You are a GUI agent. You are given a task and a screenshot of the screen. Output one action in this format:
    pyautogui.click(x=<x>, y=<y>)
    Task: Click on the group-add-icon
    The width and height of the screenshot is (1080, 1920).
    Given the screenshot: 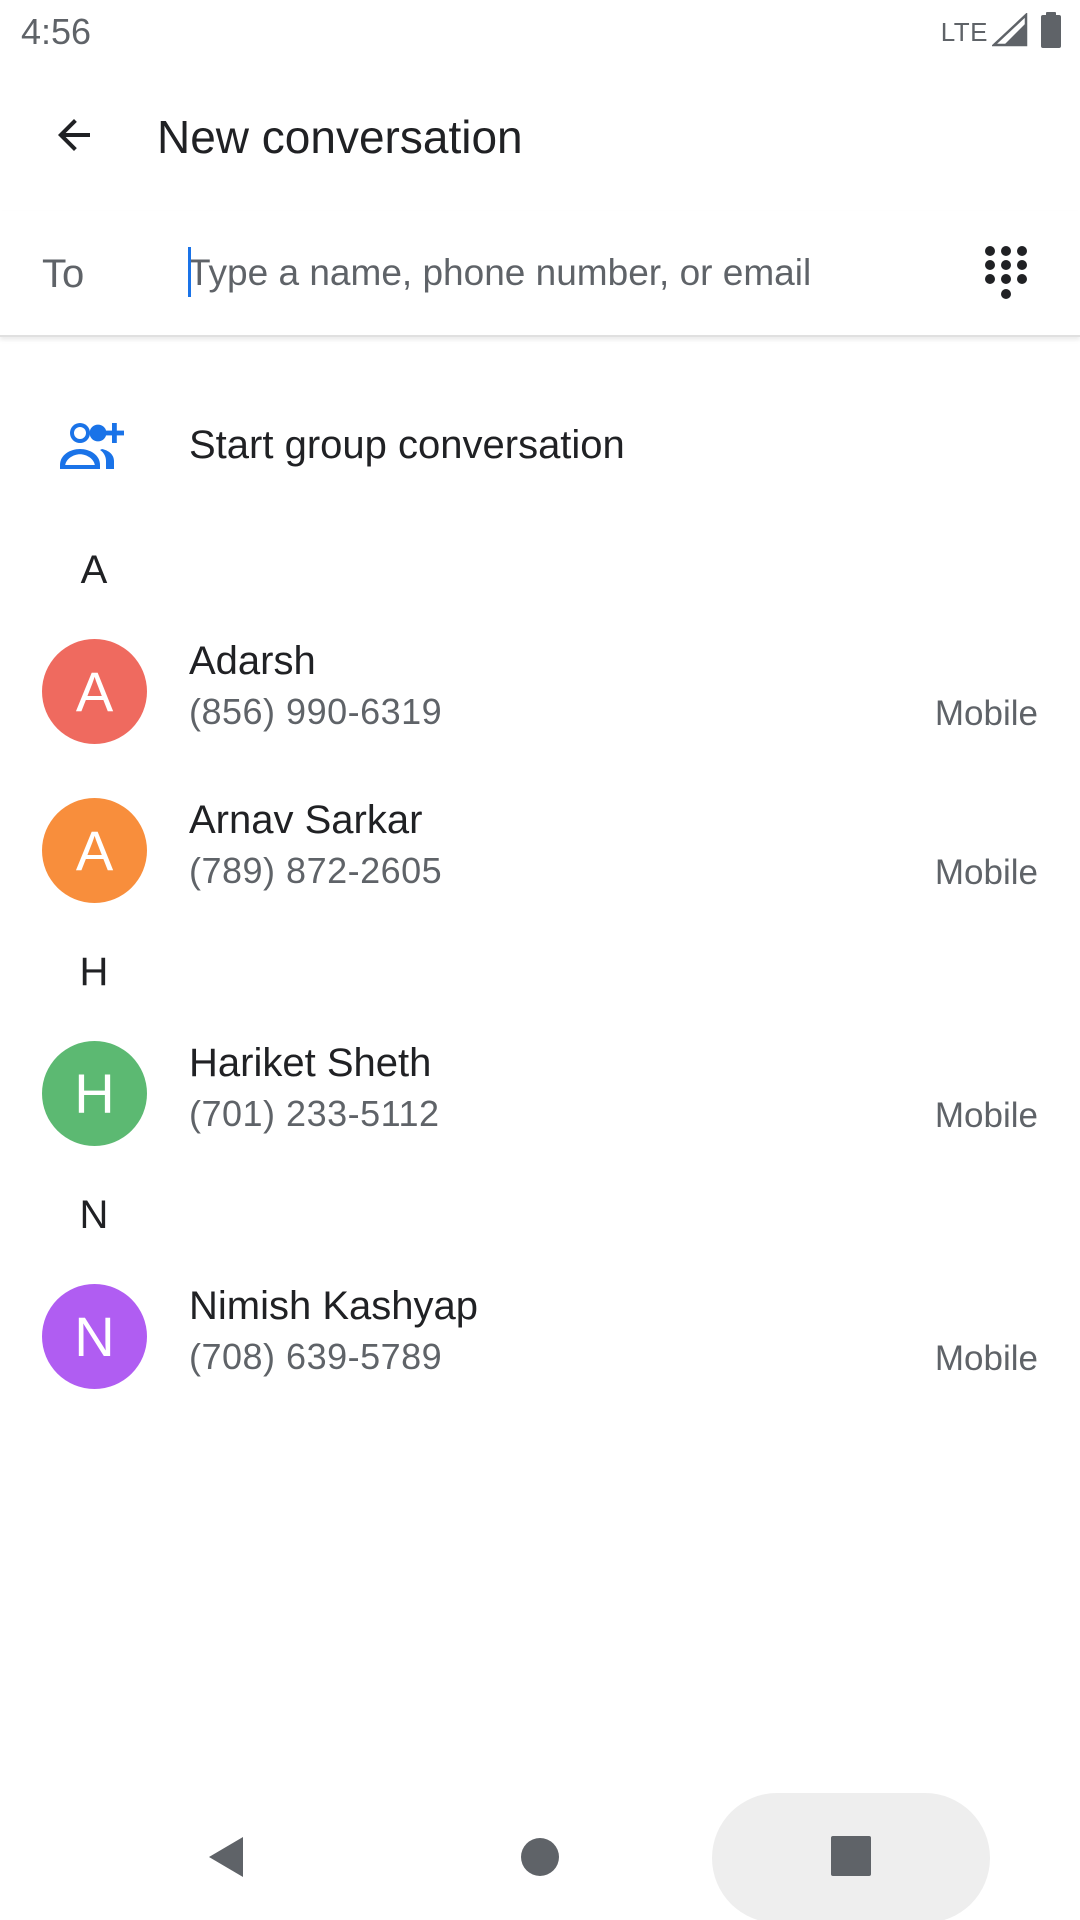 What is the action you would take?
    pyautogui.click(x=92, y=445)
    